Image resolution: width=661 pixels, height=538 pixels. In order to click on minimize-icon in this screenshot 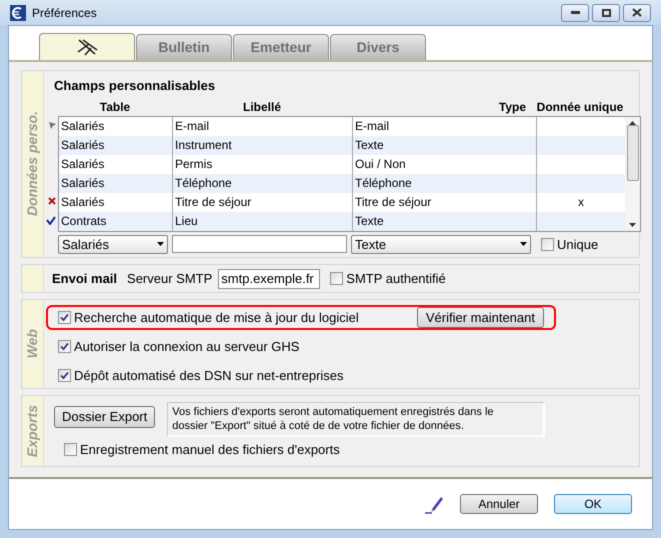, I will do `click(575, 12)`.